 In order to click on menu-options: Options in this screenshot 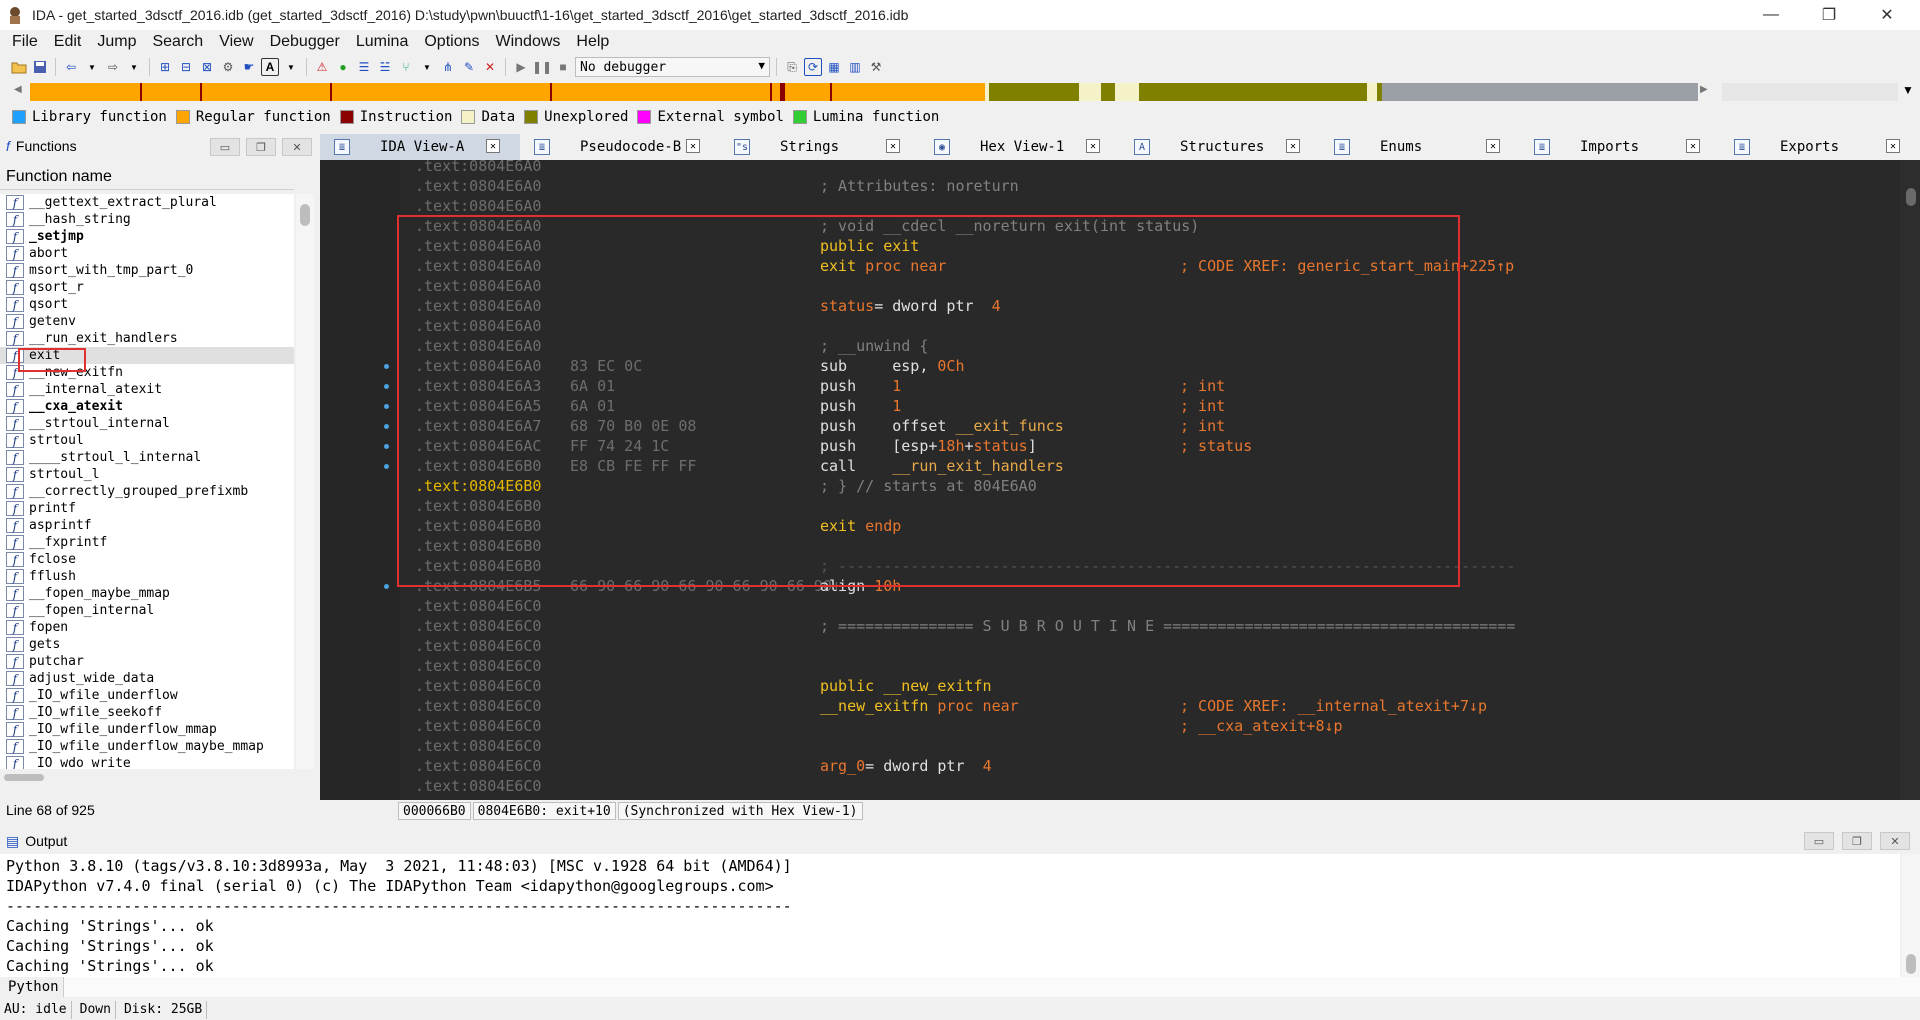, I will do `click(451, 42)`.